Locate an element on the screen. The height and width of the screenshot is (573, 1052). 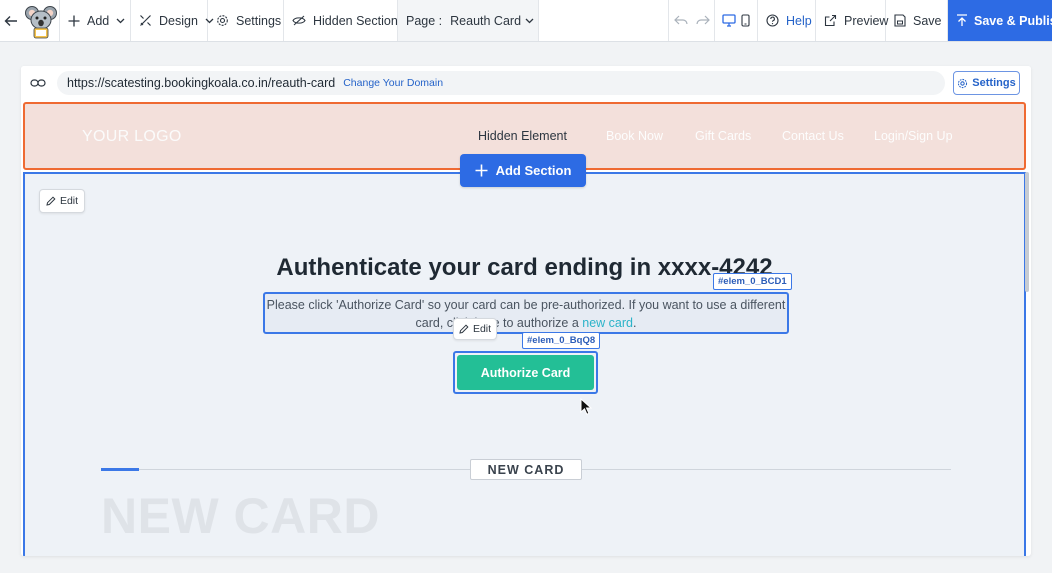
page-name: Reauth Card is located at coordinates (486, 20).